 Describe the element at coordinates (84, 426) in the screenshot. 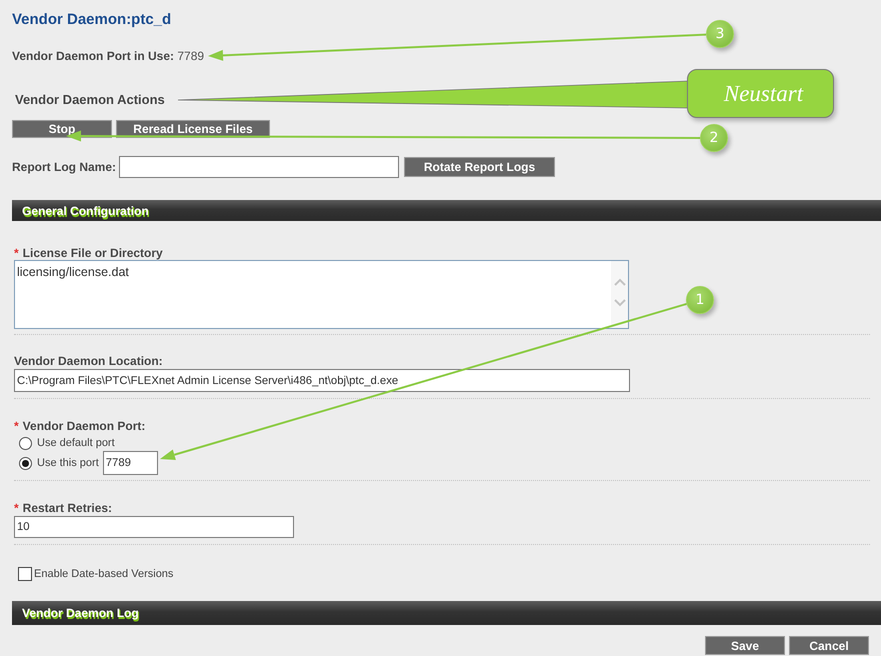

I see `field-label: Vendor Daemon Port:` at that location.